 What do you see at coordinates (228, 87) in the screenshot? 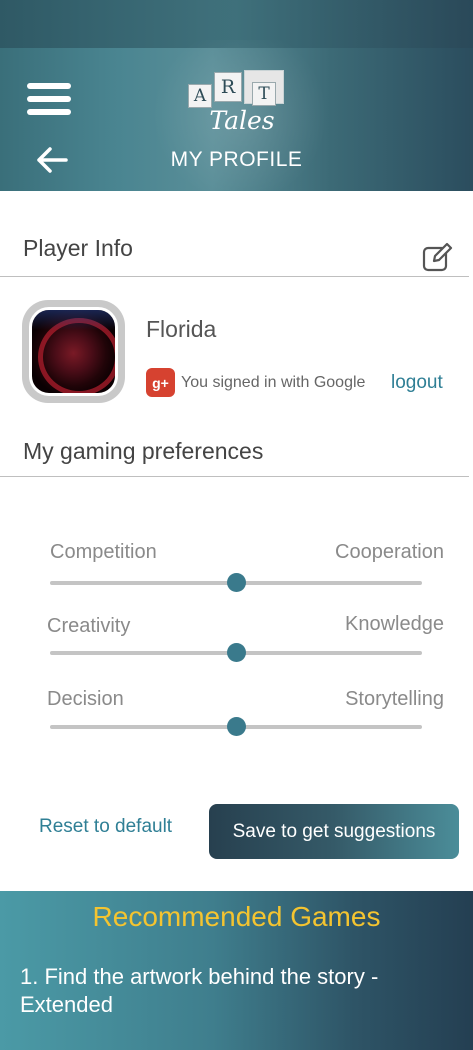
I see `logo-tile-r: R` at bounding box center [228, 87].